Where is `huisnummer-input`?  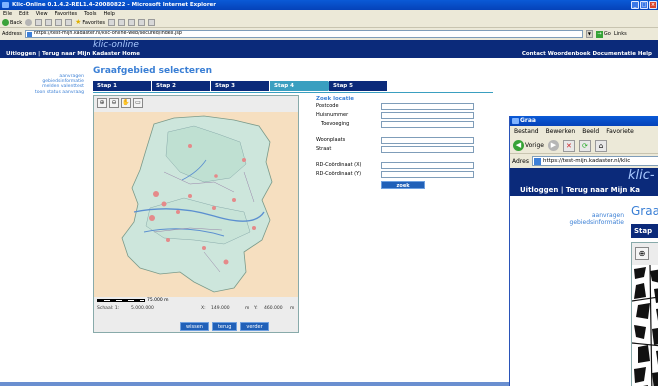
huisnummer-input is located at coordinates (427, 115).